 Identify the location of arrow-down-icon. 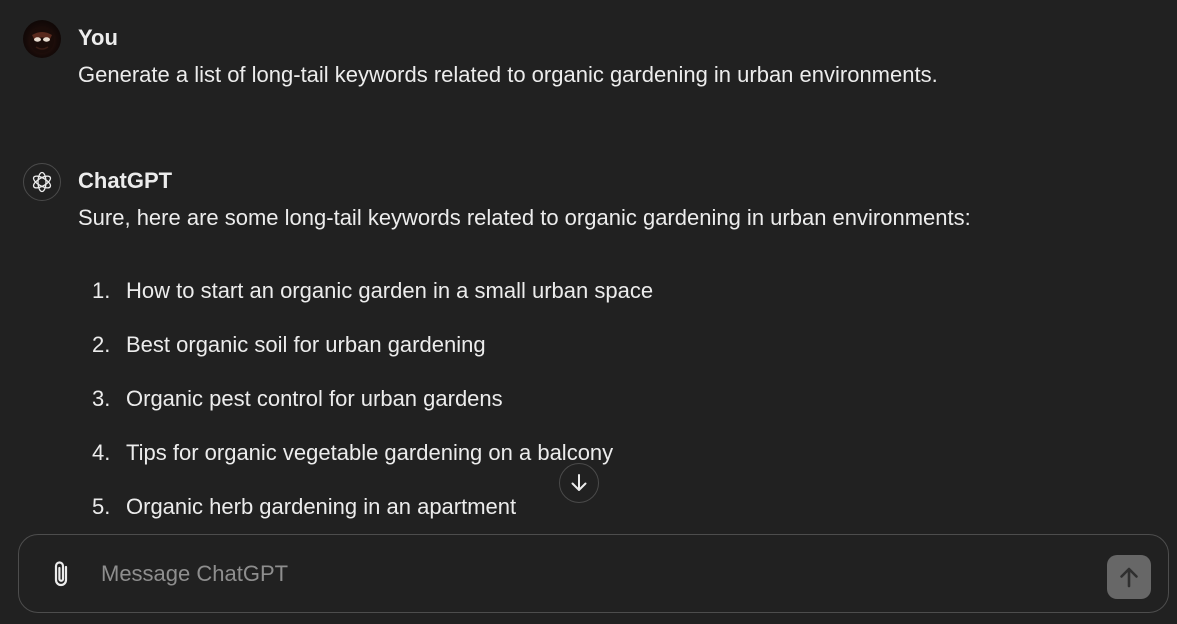
(579, 482).